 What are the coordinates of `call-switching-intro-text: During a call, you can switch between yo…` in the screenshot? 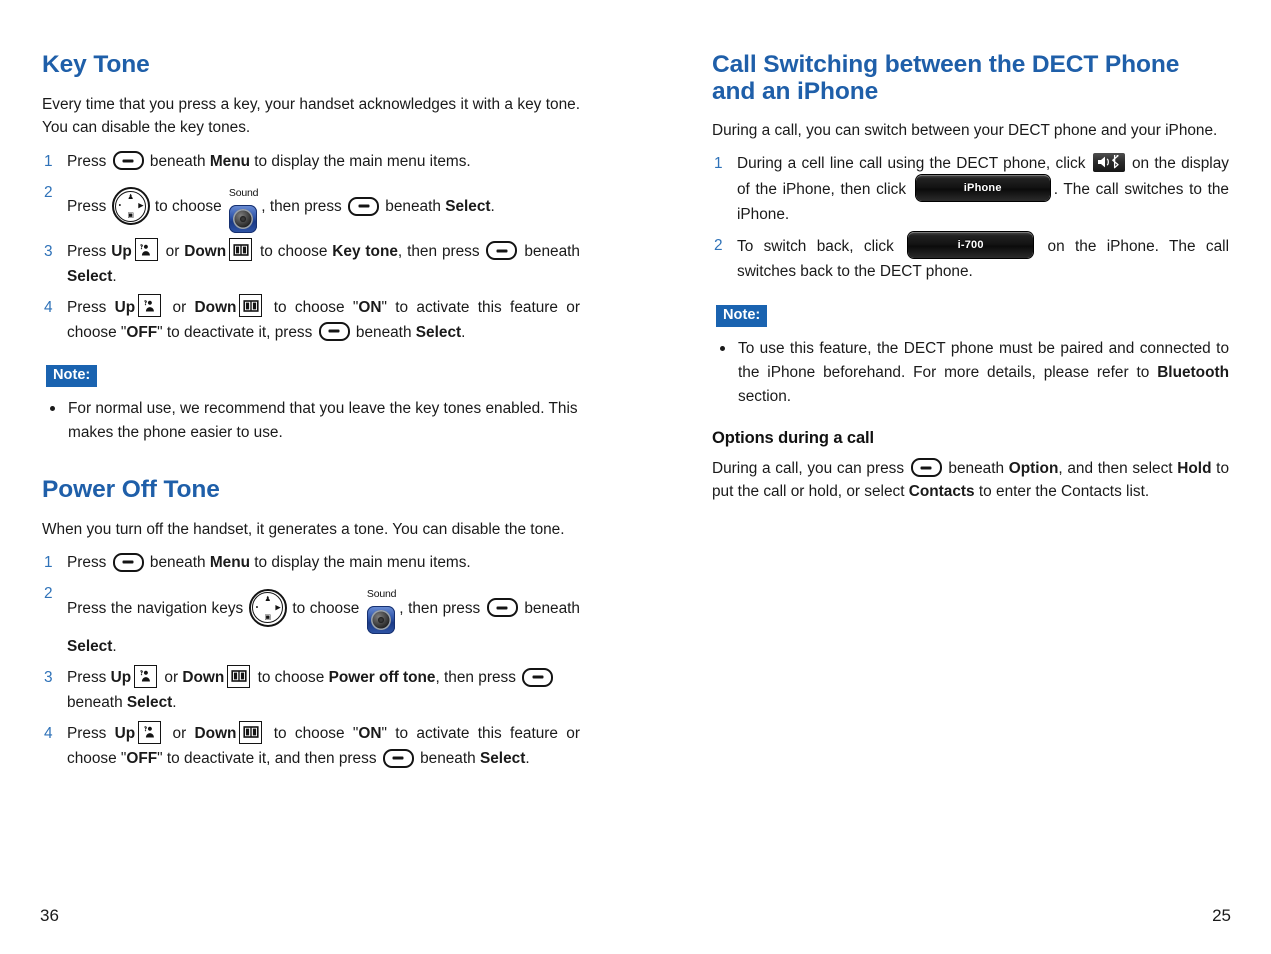 It's located at (965, 130).